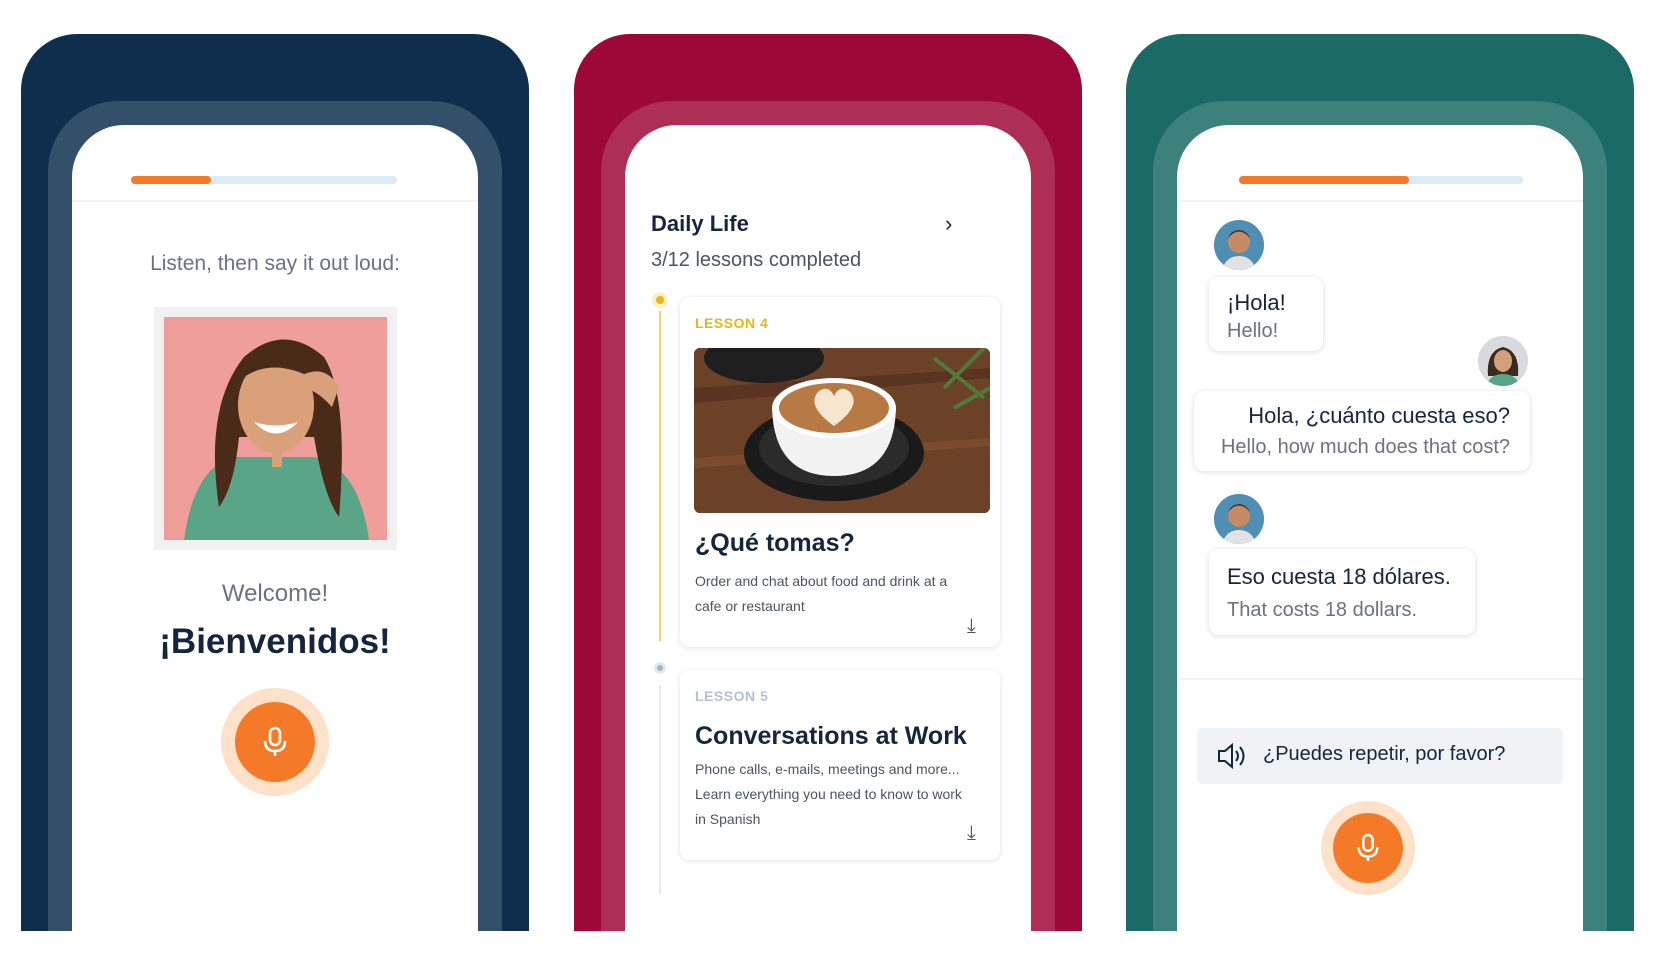 Image resolution: width=1655 pixels, height=960 pixels. I want to click on message-english: Hello!, so click(1253, 331).